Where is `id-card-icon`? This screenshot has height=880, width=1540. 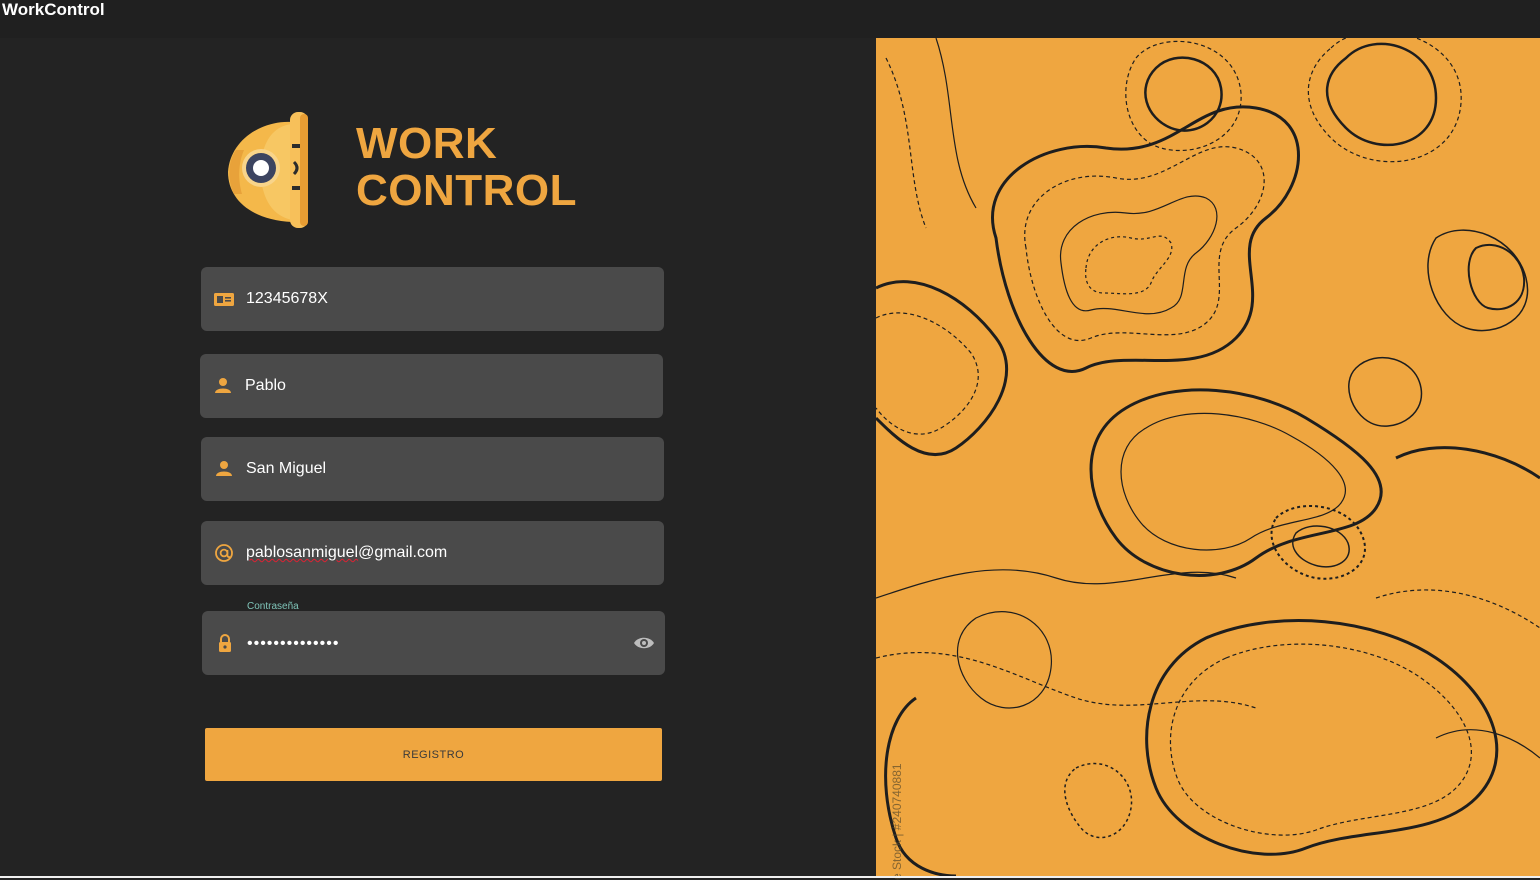 id-card-icon is located at coordinates (224, 299).